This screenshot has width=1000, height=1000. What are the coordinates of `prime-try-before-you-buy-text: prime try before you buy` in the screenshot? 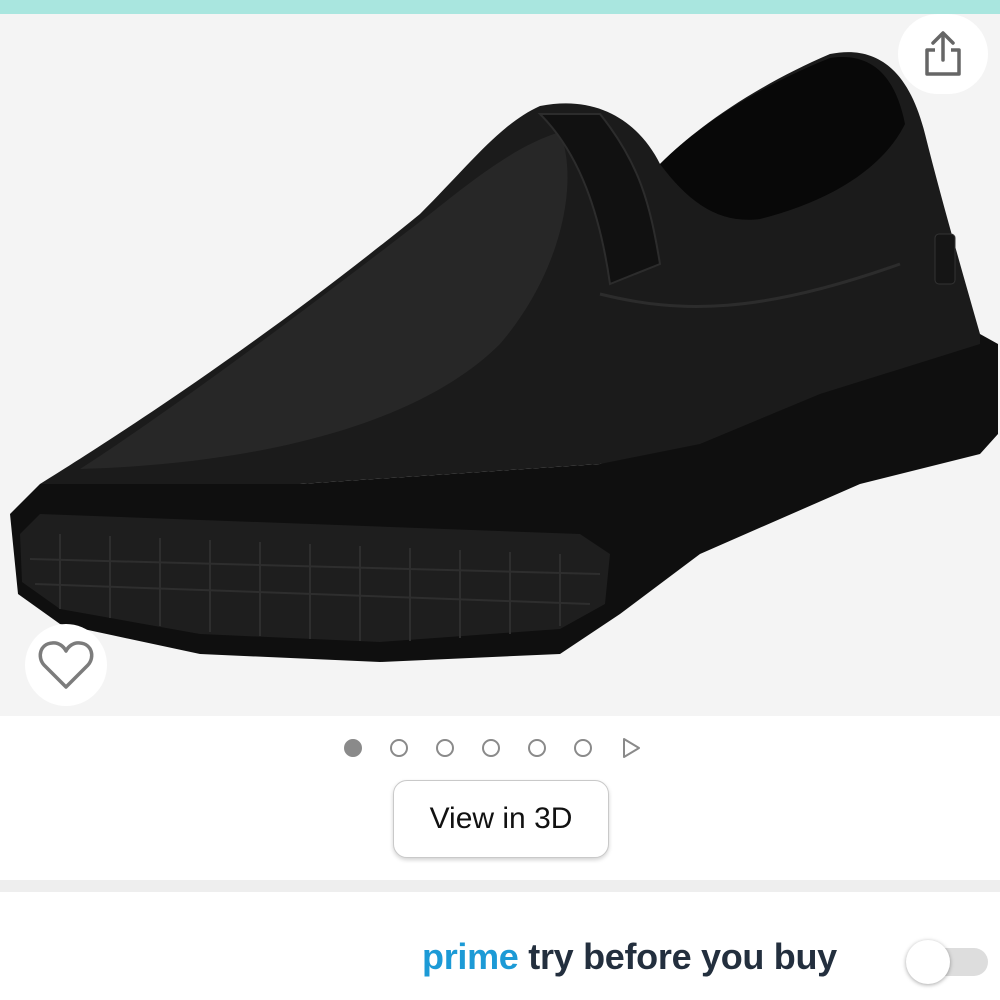 It's located at (629, 957).